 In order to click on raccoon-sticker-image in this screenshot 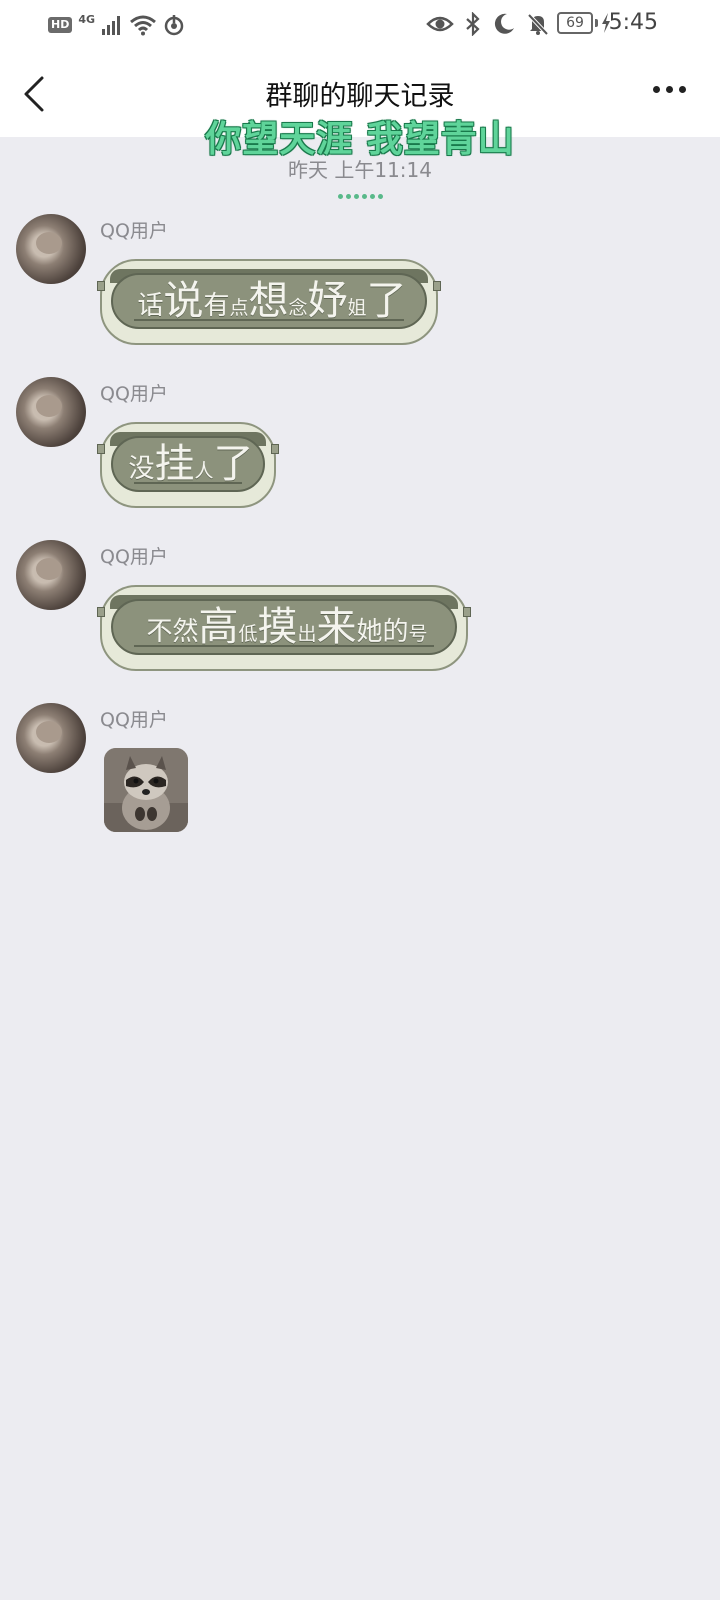, I will do `click(146, 790)`.